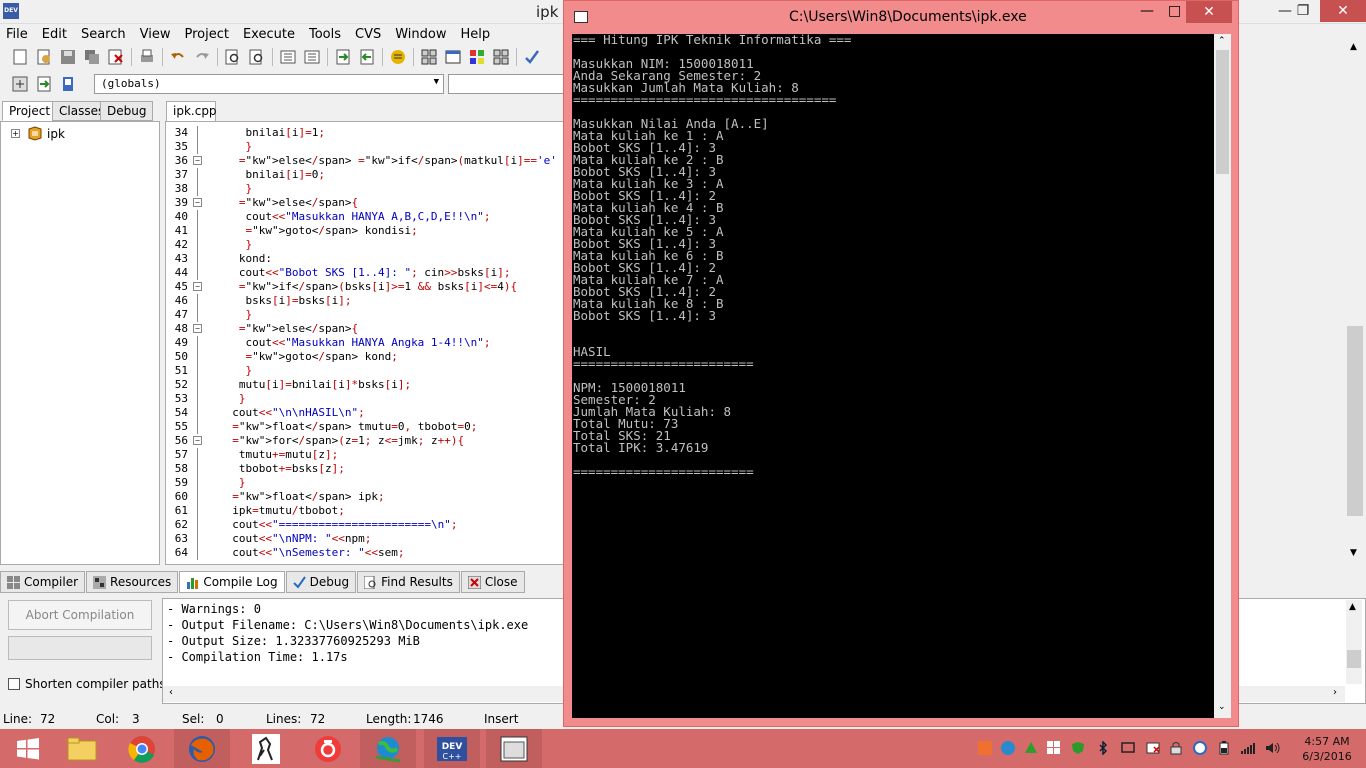 The width and height of the screenshot is (1366, 768). What do you see at coordinates (202, 748) in the screenshot?
I see `firefox-app` at bounding box center [202, 748].